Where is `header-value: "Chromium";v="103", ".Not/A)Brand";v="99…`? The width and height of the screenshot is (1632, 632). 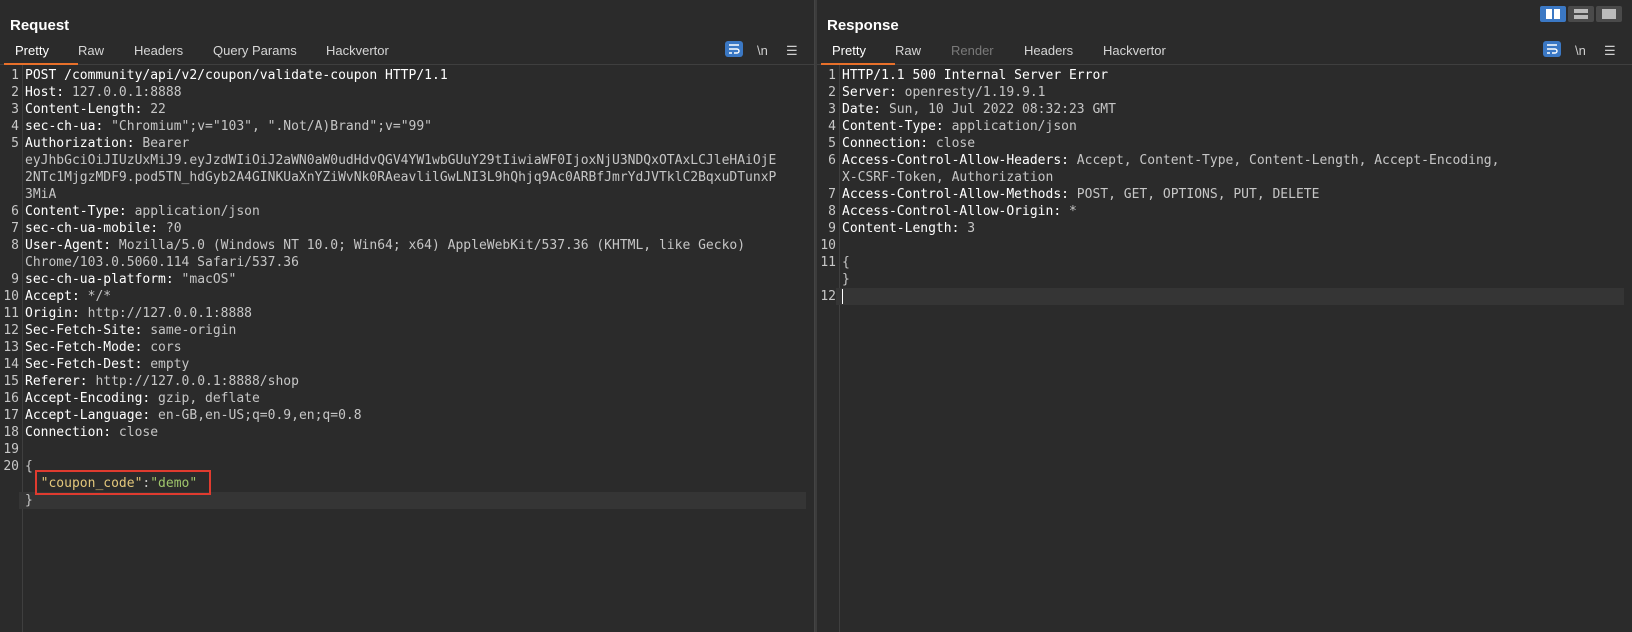 header-value: "Chromium";v="103", ".Not/A)Brand";v="99… is located at coordinates (268, 126).